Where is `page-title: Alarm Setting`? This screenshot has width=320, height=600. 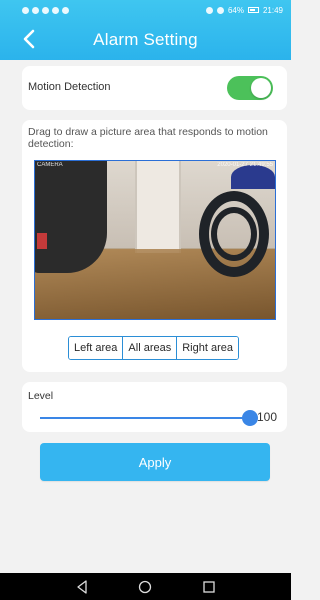 page-title: Alarm Setting is located at coordinates (145, 39).